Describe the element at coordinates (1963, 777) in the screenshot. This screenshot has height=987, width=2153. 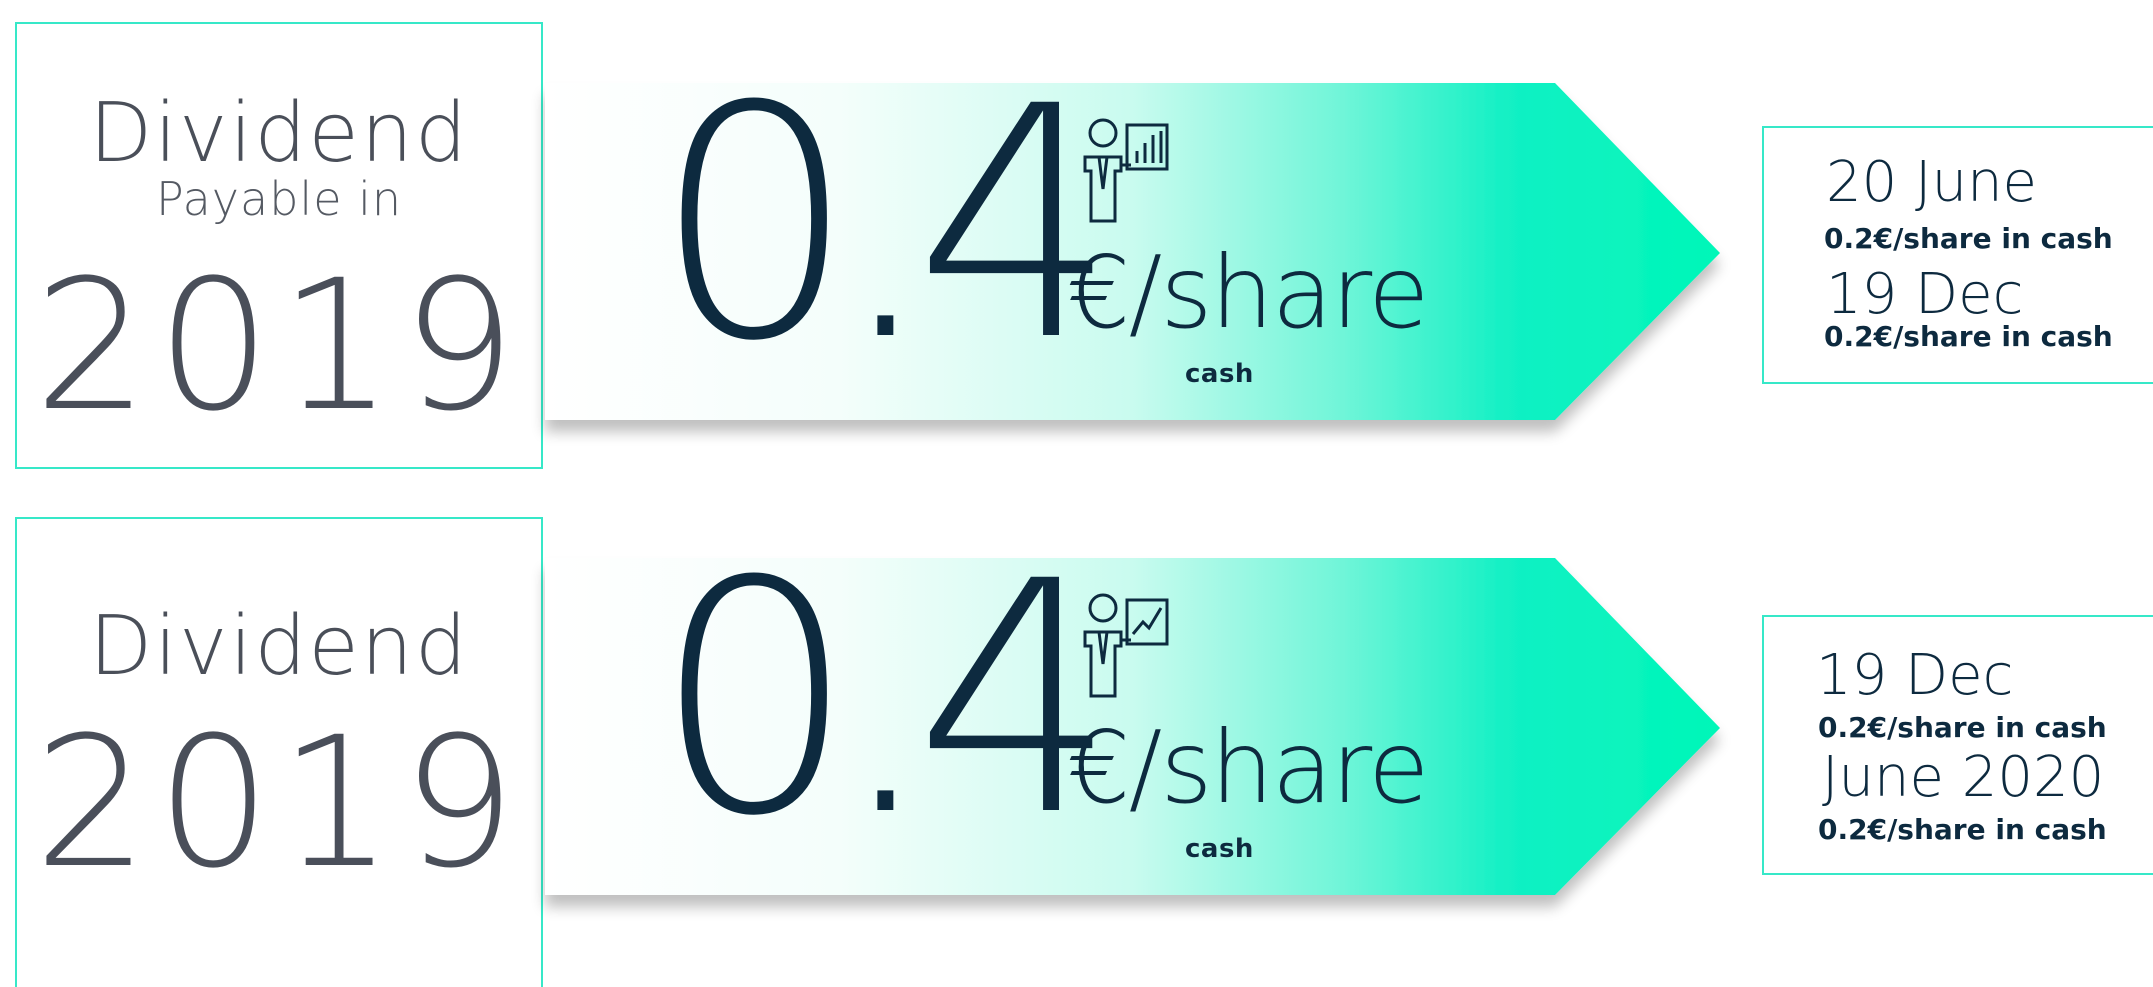
I see `payment-date: June 2020` at that location.